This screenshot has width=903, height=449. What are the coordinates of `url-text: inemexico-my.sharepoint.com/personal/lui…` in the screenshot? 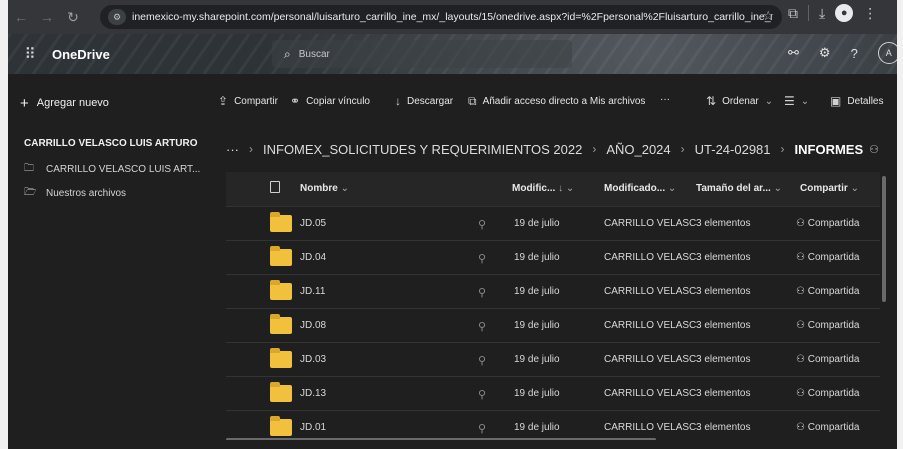 It's located at (452, 17).